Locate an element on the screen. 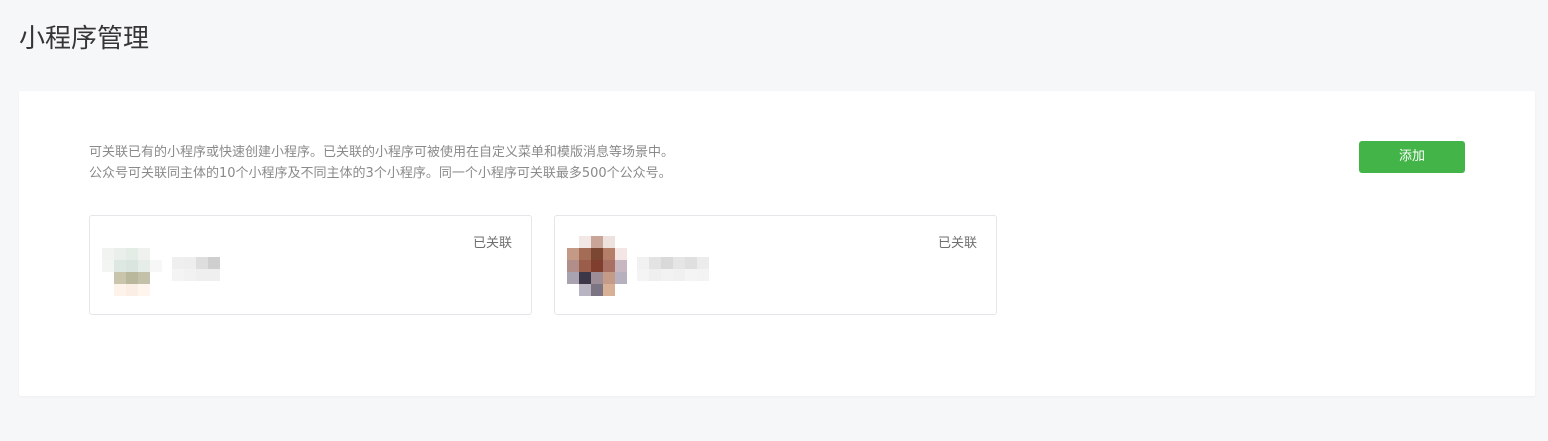 The width and height of the screenshot is (1548, 441). page-title: 小程序管理 is located at coordinates (84, 39).